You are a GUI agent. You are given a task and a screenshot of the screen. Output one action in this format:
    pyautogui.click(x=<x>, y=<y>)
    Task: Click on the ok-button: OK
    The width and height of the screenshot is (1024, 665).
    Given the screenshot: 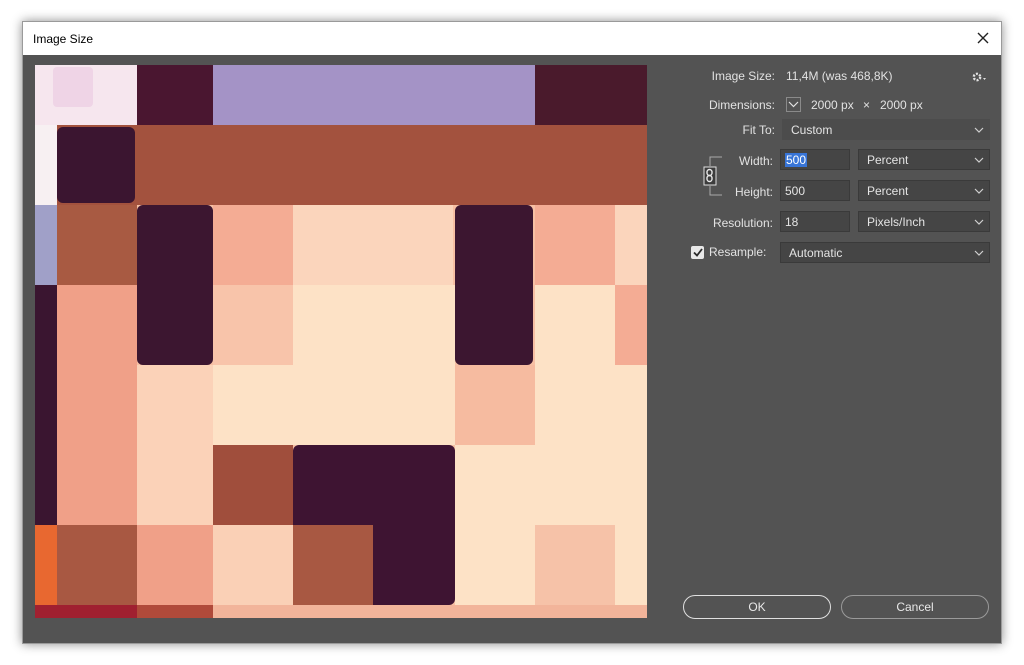 What is the action you would take?
    pyautogui.click(x=757, y=607)
    